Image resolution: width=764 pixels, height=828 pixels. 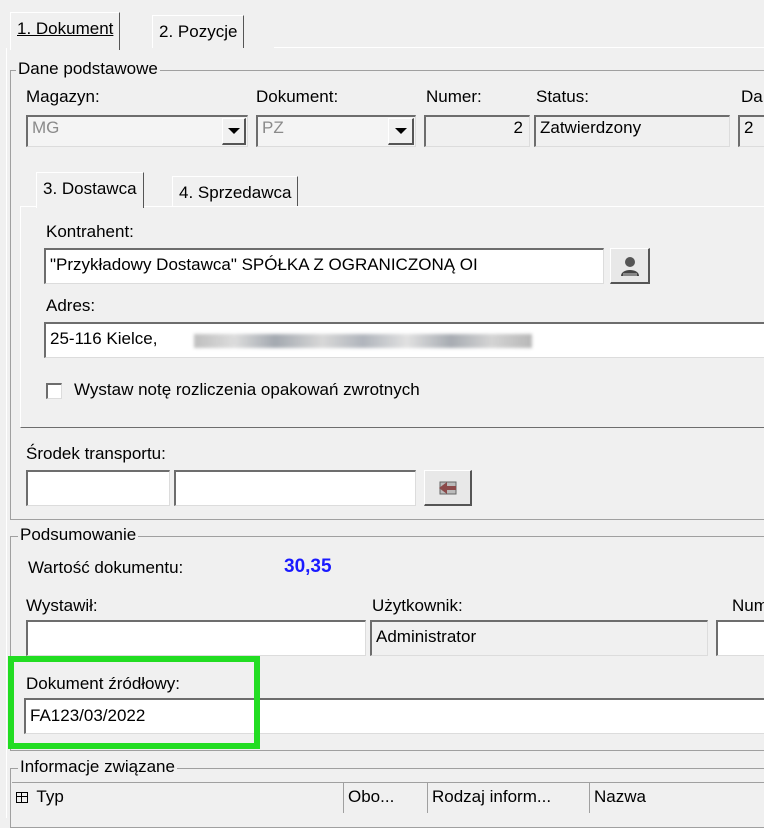 What do you see at coordinates (106, 567) in the screenshot?
I see `wartosc-label: Wartość dokumentu:` at bounding box center [106, 567].